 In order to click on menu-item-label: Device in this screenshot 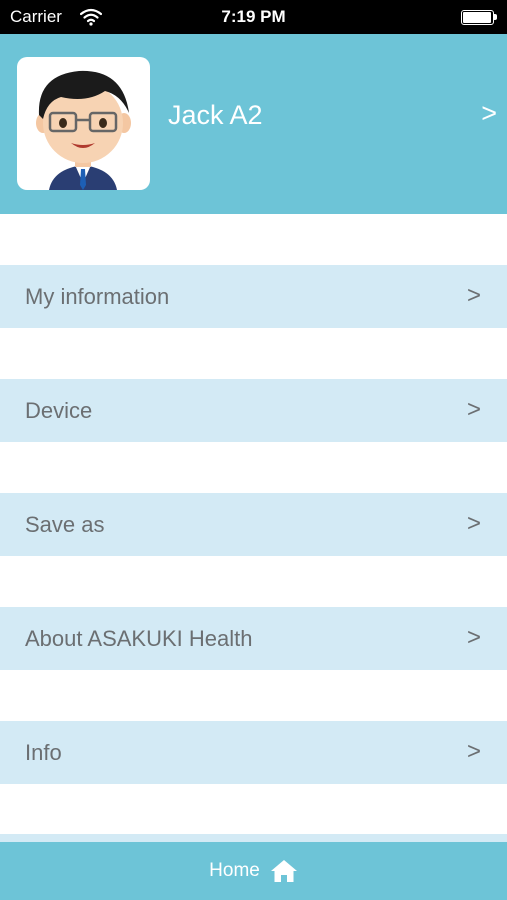, I will do `click(59, 410)`.